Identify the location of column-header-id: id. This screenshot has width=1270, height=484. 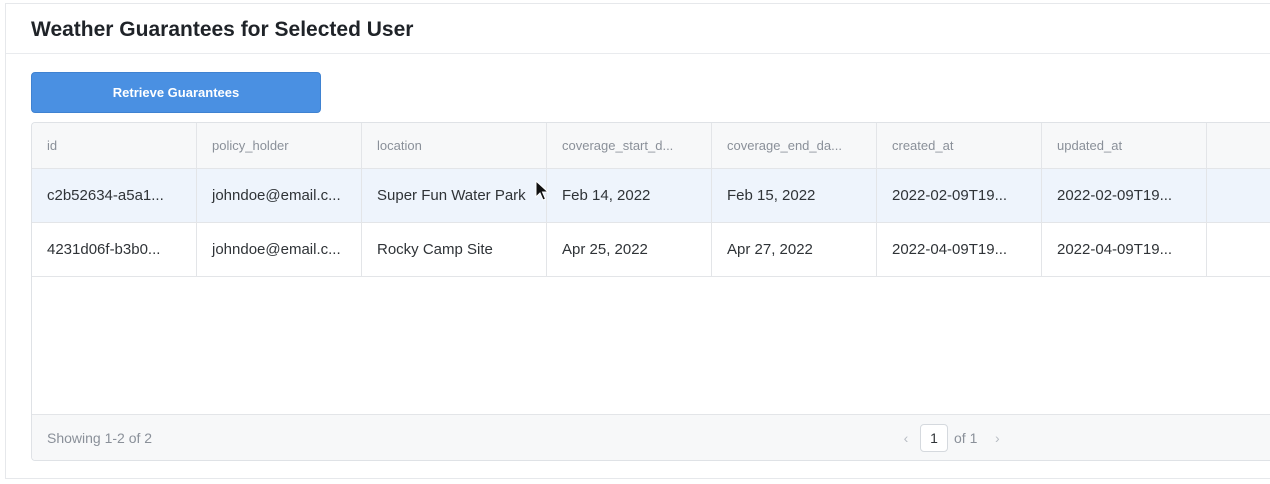
(114, 145).